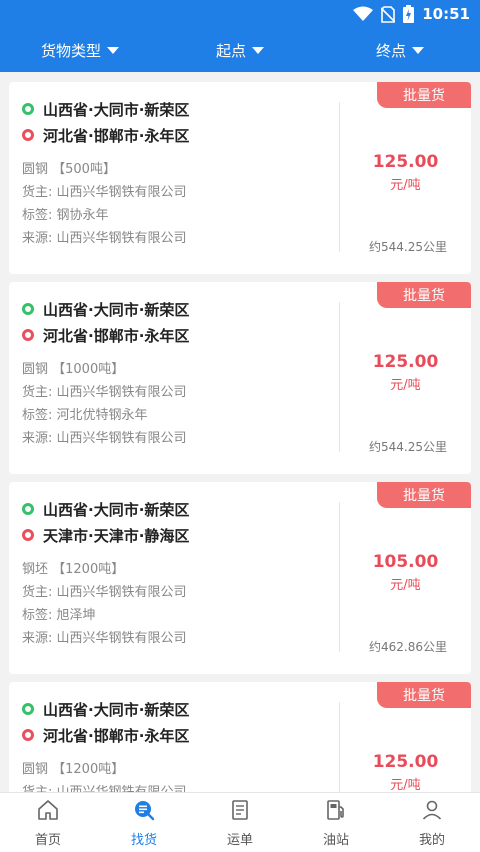 The image size is (480, 852). Describe the element at coordinates (390, 50) in the screenshot. I see `filter-label: 终点` at that location.